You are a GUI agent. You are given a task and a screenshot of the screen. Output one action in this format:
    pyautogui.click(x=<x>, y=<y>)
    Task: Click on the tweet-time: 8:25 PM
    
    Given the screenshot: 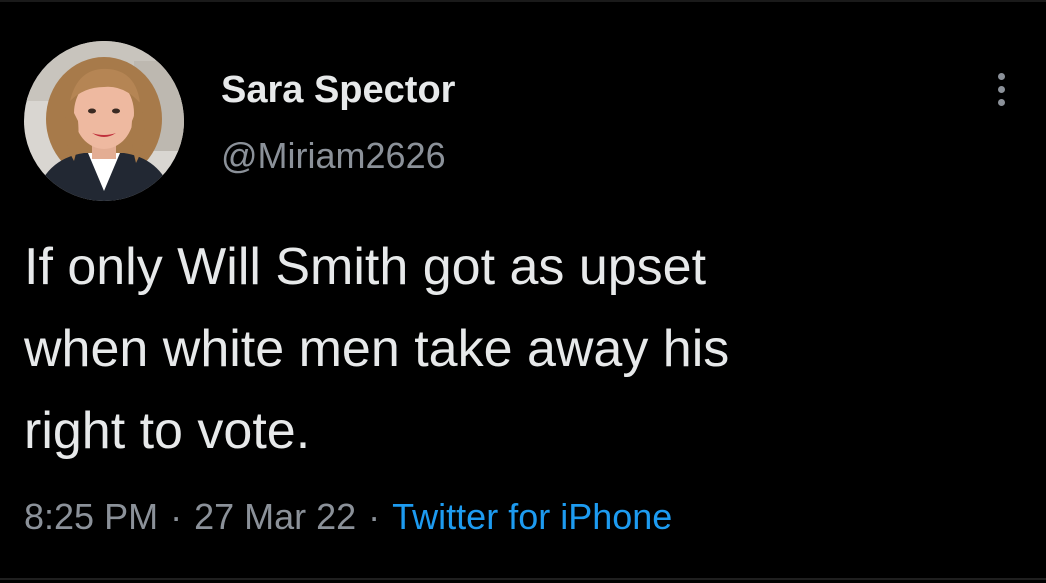 What is the action you would take?
    pyautogui.click(x=91, y=516)
    